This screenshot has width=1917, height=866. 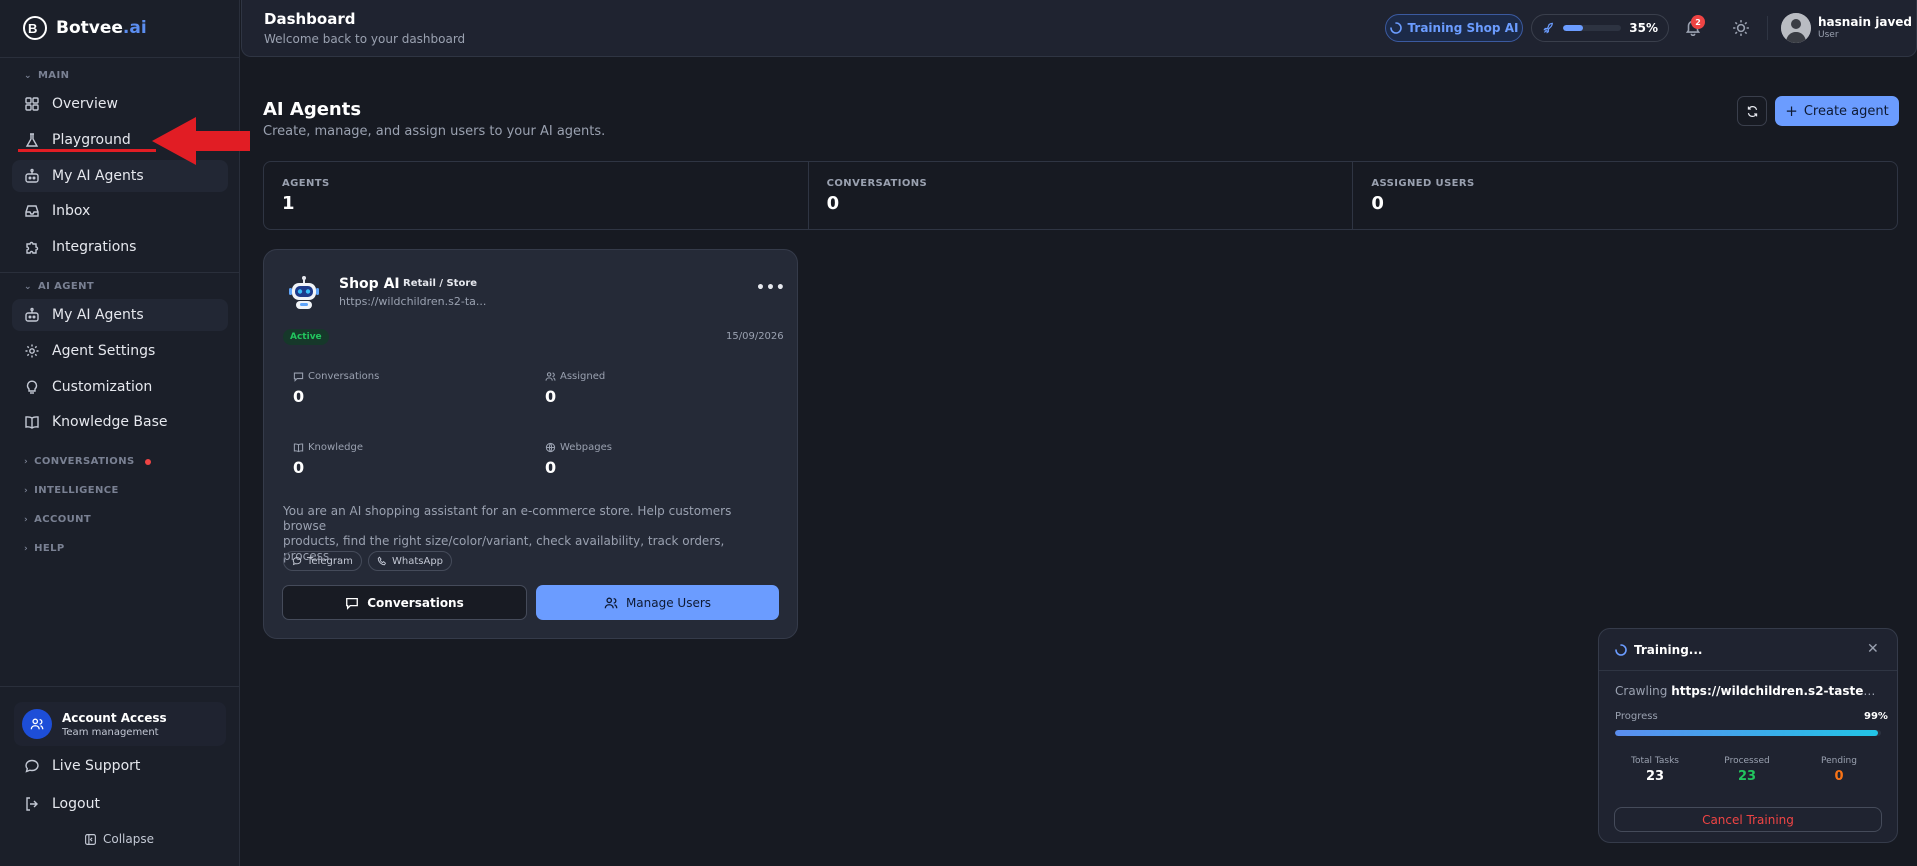 I want to click on agent-name: Shop AI, so click(x=369, y=284).